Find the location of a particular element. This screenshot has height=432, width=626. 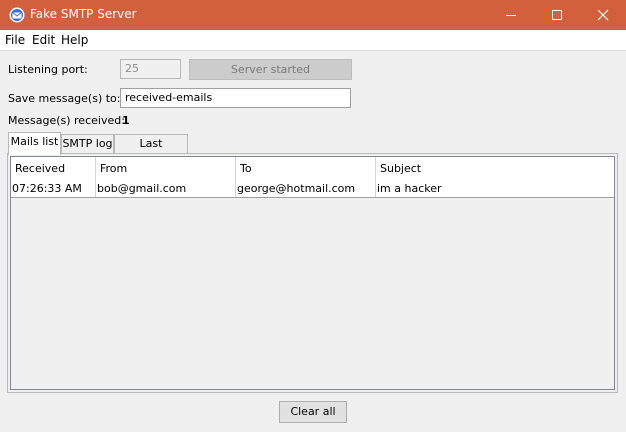

minimize-icon is located at coordinates (511, 15).